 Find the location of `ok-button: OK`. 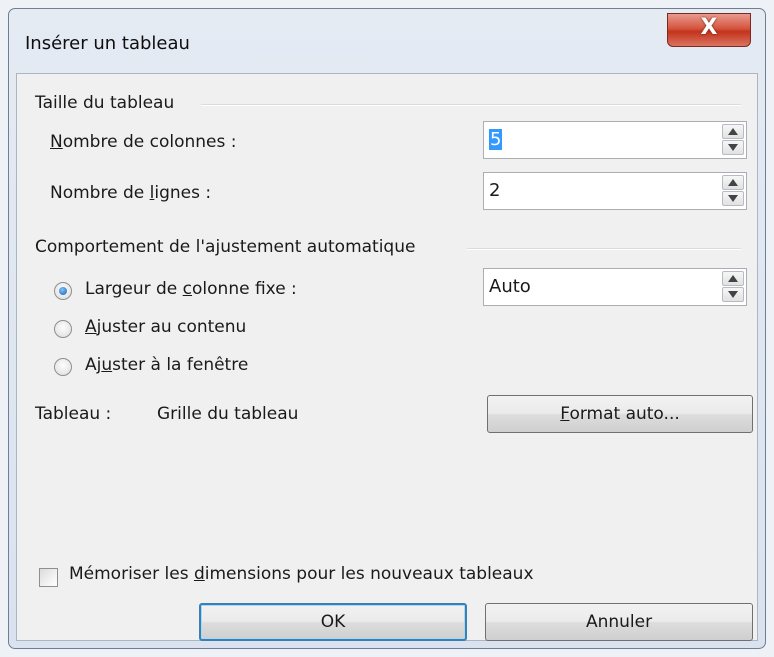

ok-button: OK is located at coordinates (333, 622).